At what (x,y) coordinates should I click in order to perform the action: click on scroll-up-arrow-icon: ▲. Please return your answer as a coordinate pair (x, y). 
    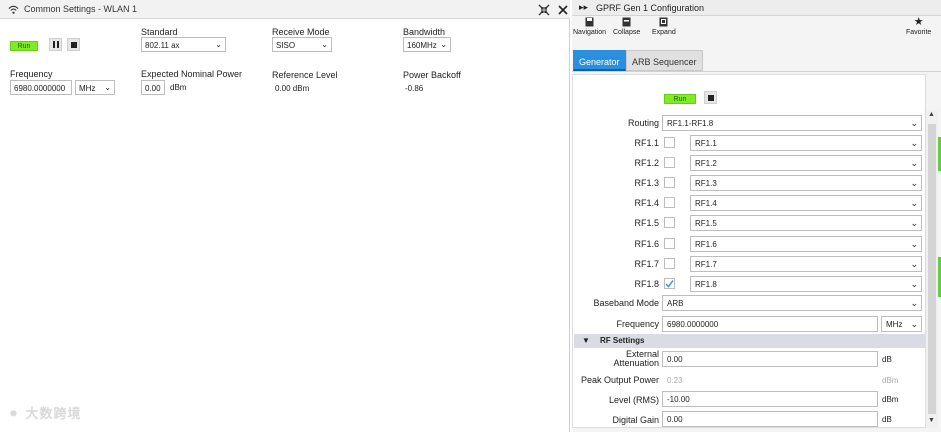
    Looking at the image, I should click on (931, 114).